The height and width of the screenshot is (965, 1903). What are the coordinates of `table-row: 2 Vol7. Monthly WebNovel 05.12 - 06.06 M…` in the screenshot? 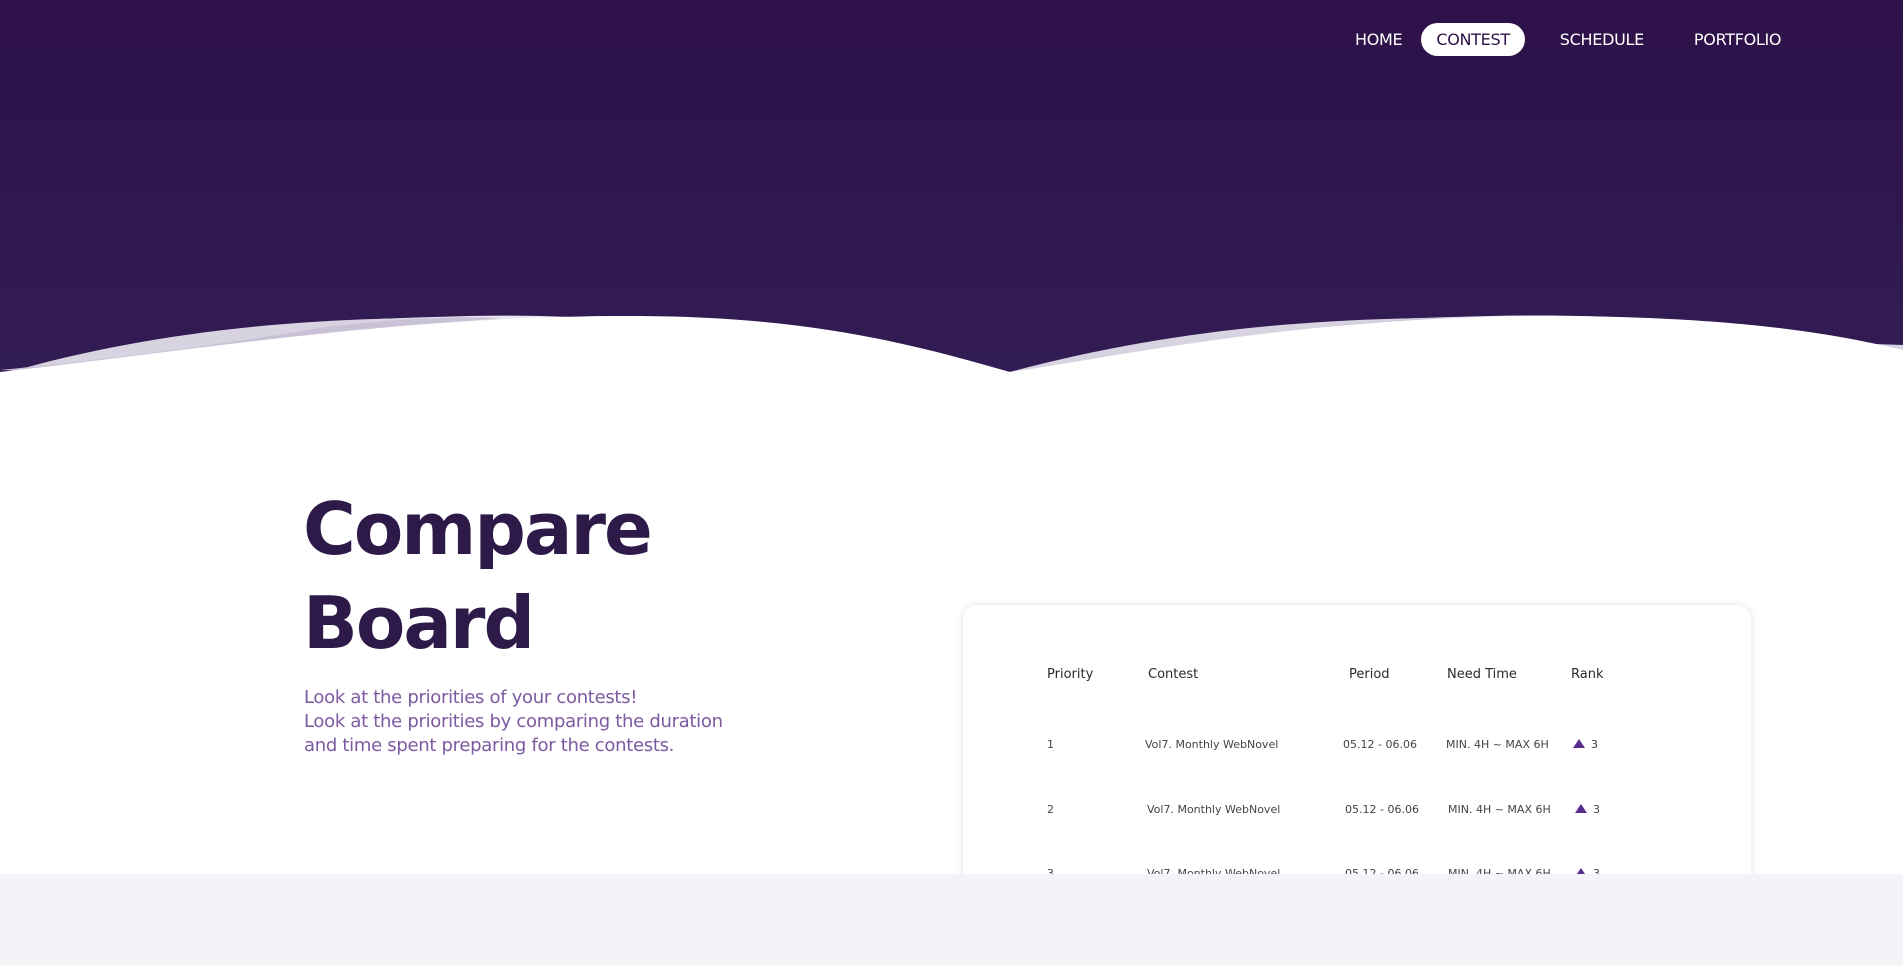 It's located at (1357, 813).